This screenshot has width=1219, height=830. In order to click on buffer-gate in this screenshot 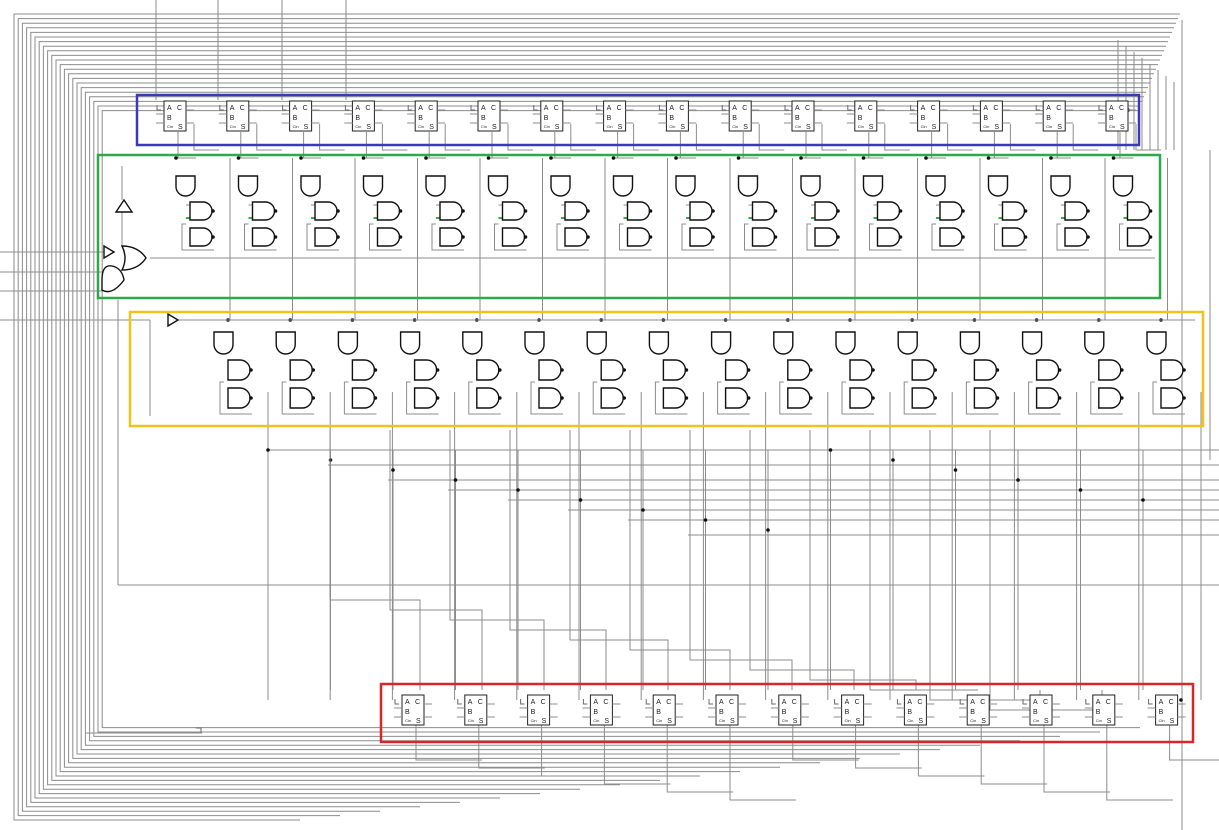, I will do `click(109, 252)`.